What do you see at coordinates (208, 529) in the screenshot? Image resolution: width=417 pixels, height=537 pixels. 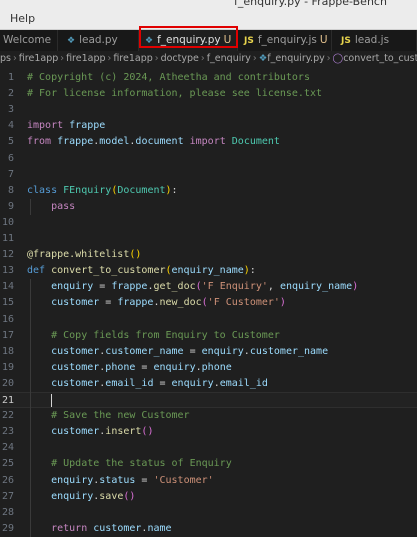 I see `code-line: 29 return customer.name` at bounding box center [208, 529].